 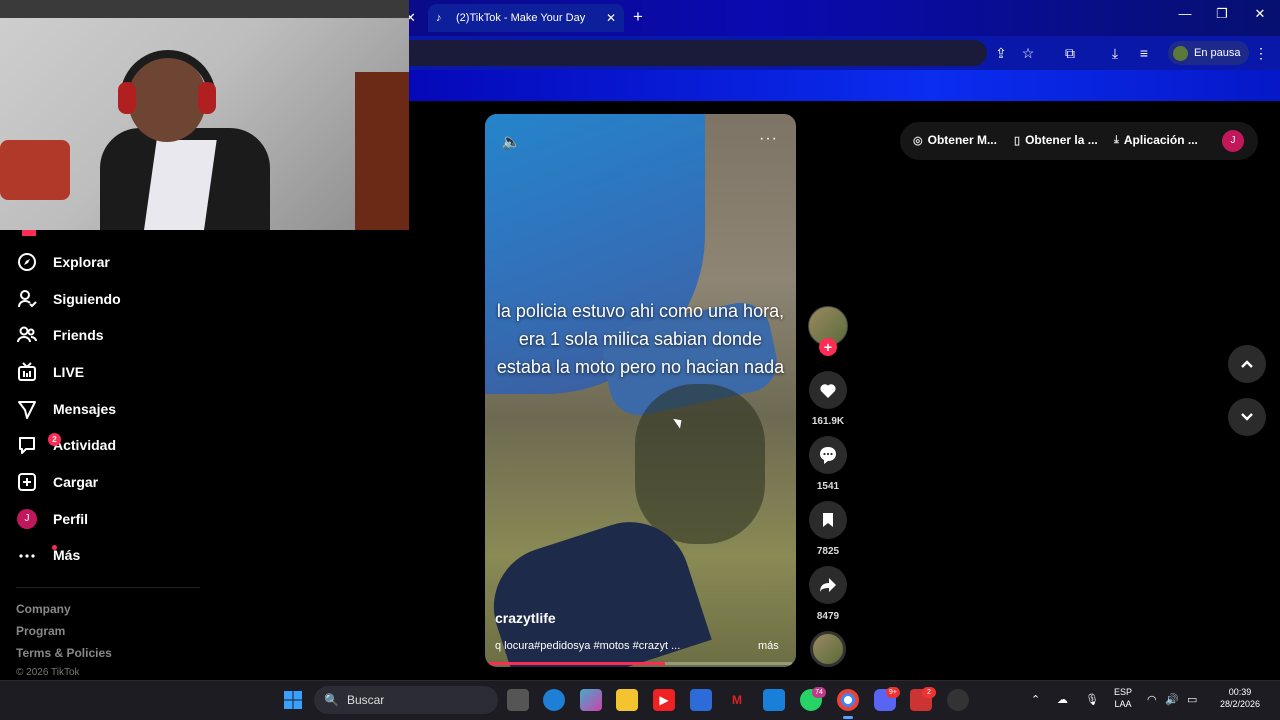 I want to click on sidebar-item-mensajes: Mensajes, so click(x=66, y=409).